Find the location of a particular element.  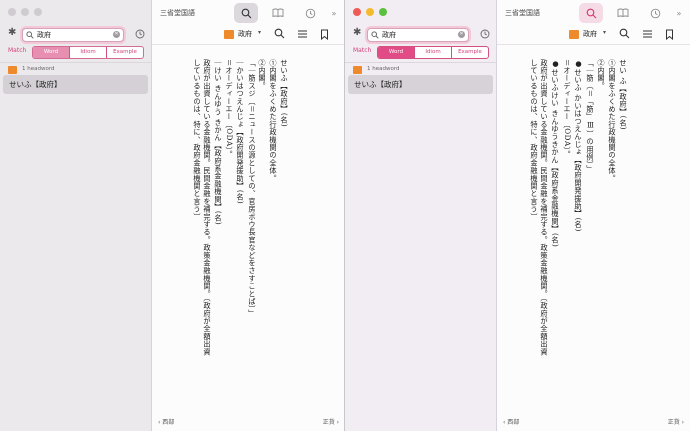

entry-line: ｜けい きんゆう きかん【政府系金融機関】(名) is located at coordinates (218, 142).